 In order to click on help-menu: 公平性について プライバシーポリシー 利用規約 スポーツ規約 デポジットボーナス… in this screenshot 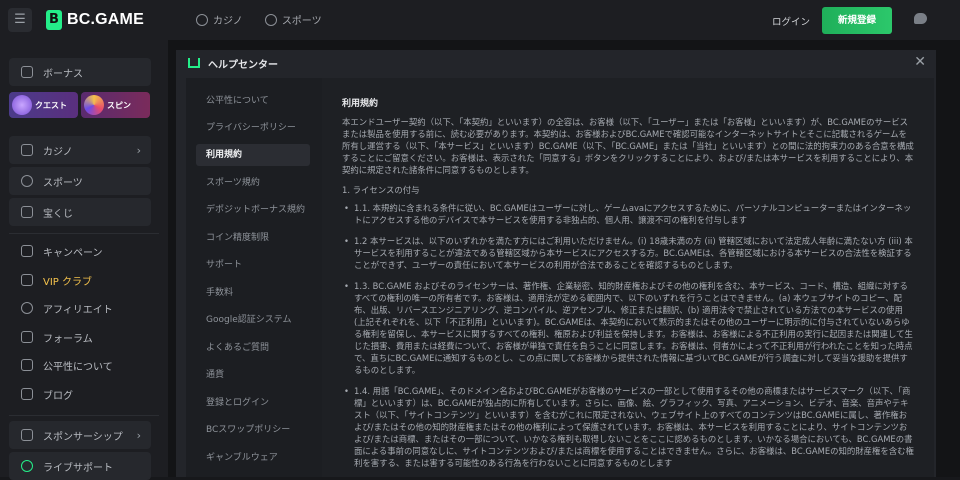, I will do `click(254, 277)`.